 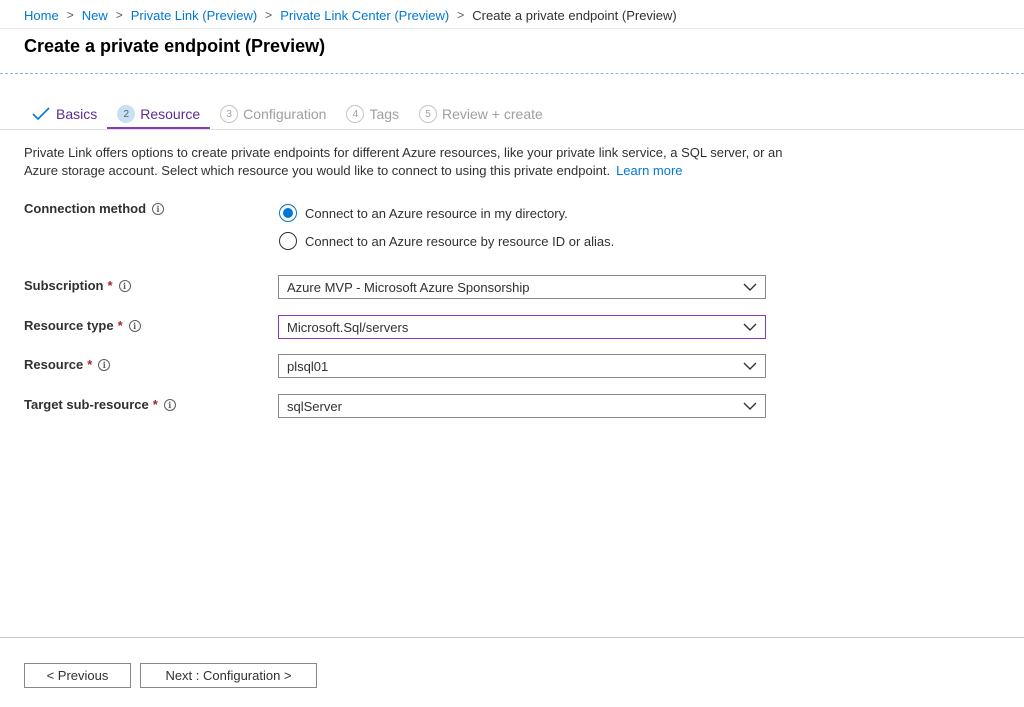 I want to click on radio-button-selected, so click(x=288, y=213).